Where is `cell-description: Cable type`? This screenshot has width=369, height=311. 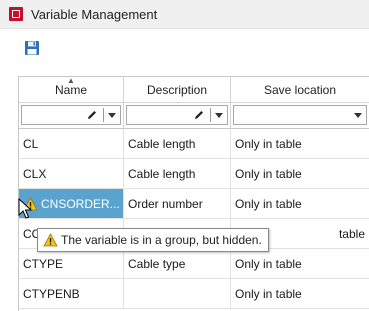 cell-description: Cable type is located at coordinates (177, 264).